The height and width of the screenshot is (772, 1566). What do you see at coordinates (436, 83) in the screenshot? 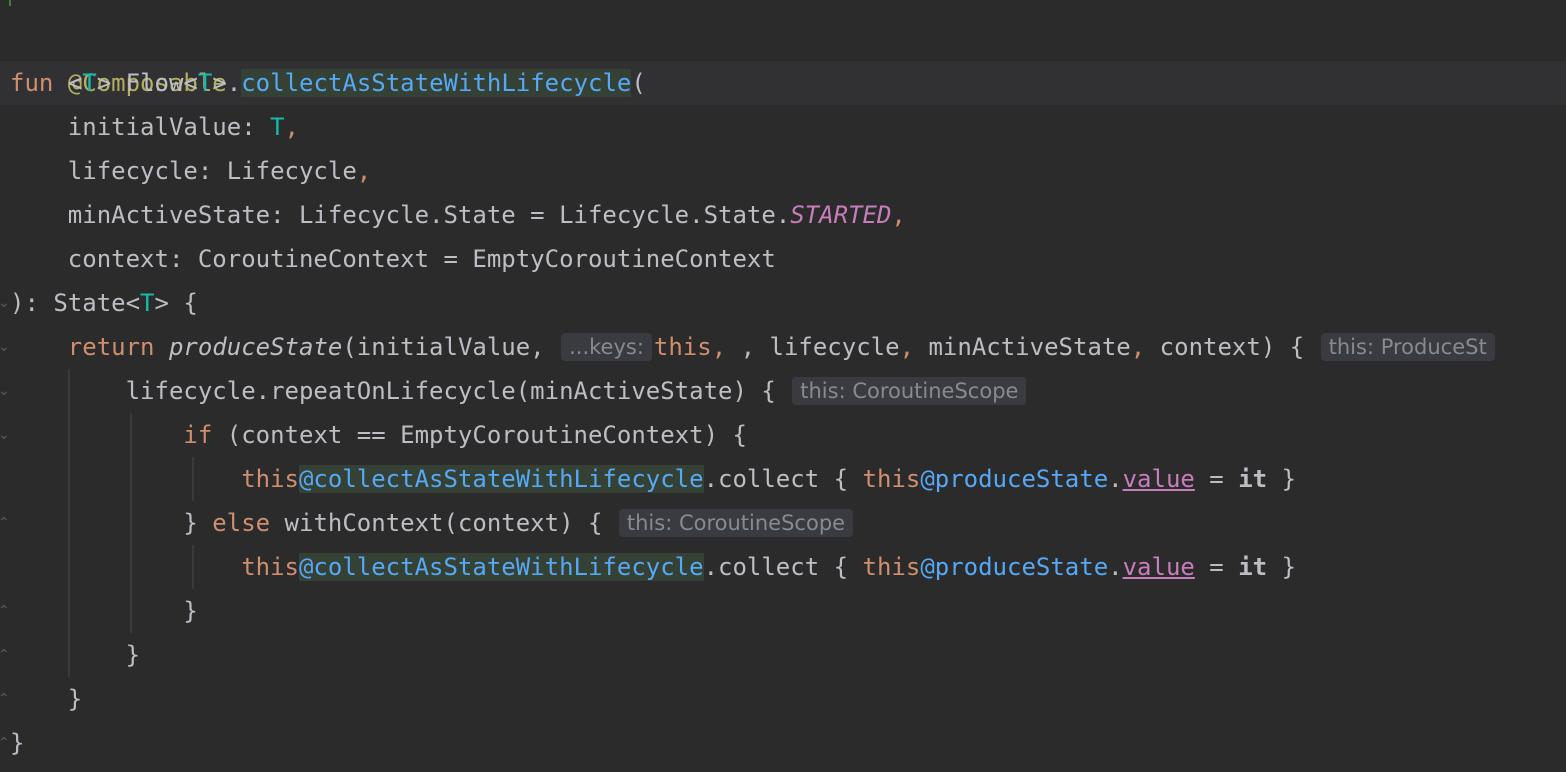
I see `function-name-token: collectAsStateWithLifecycle` at bounding box center [436, 83].